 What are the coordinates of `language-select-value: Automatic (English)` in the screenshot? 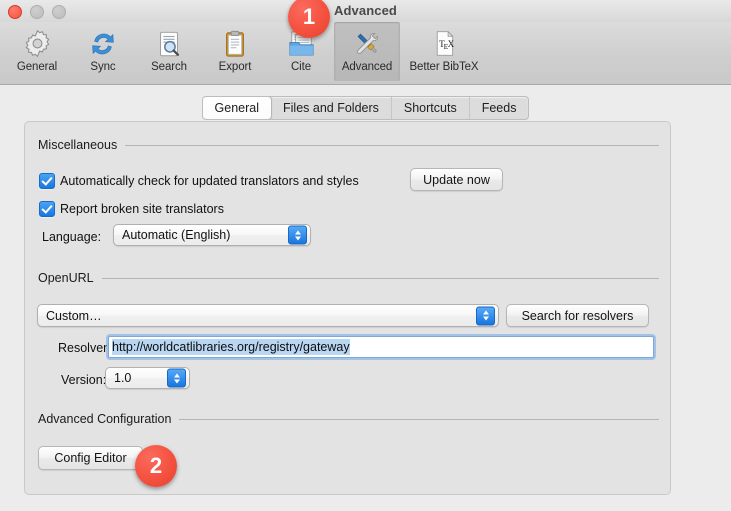 It's located at (176, 235).